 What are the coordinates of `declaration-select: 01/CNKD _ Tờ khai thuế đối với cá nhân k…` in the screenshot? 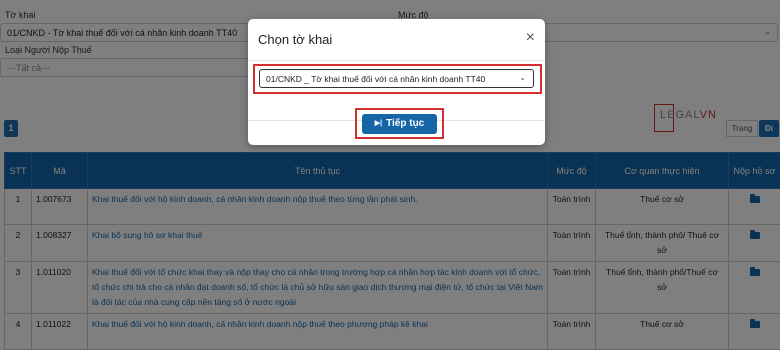 It's located at (396, 78).